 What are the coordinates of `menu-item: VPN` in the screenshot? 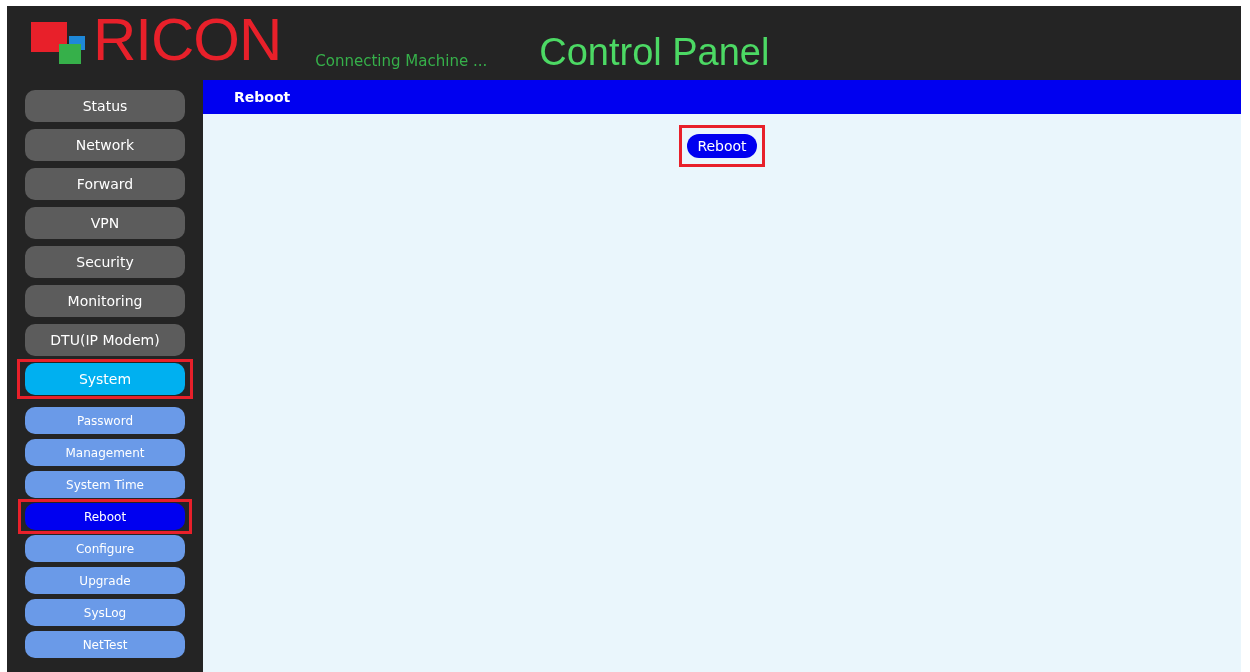 It's located at (105, 223).